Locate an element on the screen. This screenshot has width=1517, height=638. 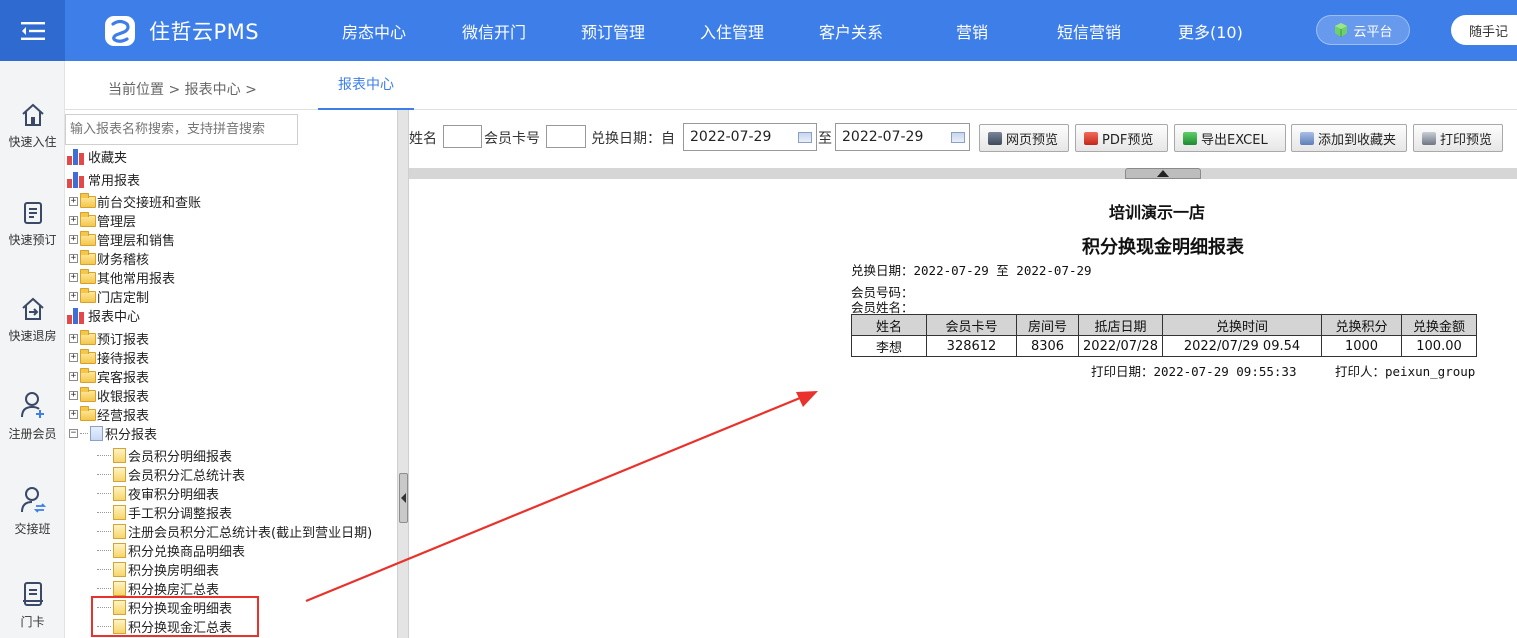
tree-report-item: 积分兑换商品明细表 is located at coordinates (171, 550).